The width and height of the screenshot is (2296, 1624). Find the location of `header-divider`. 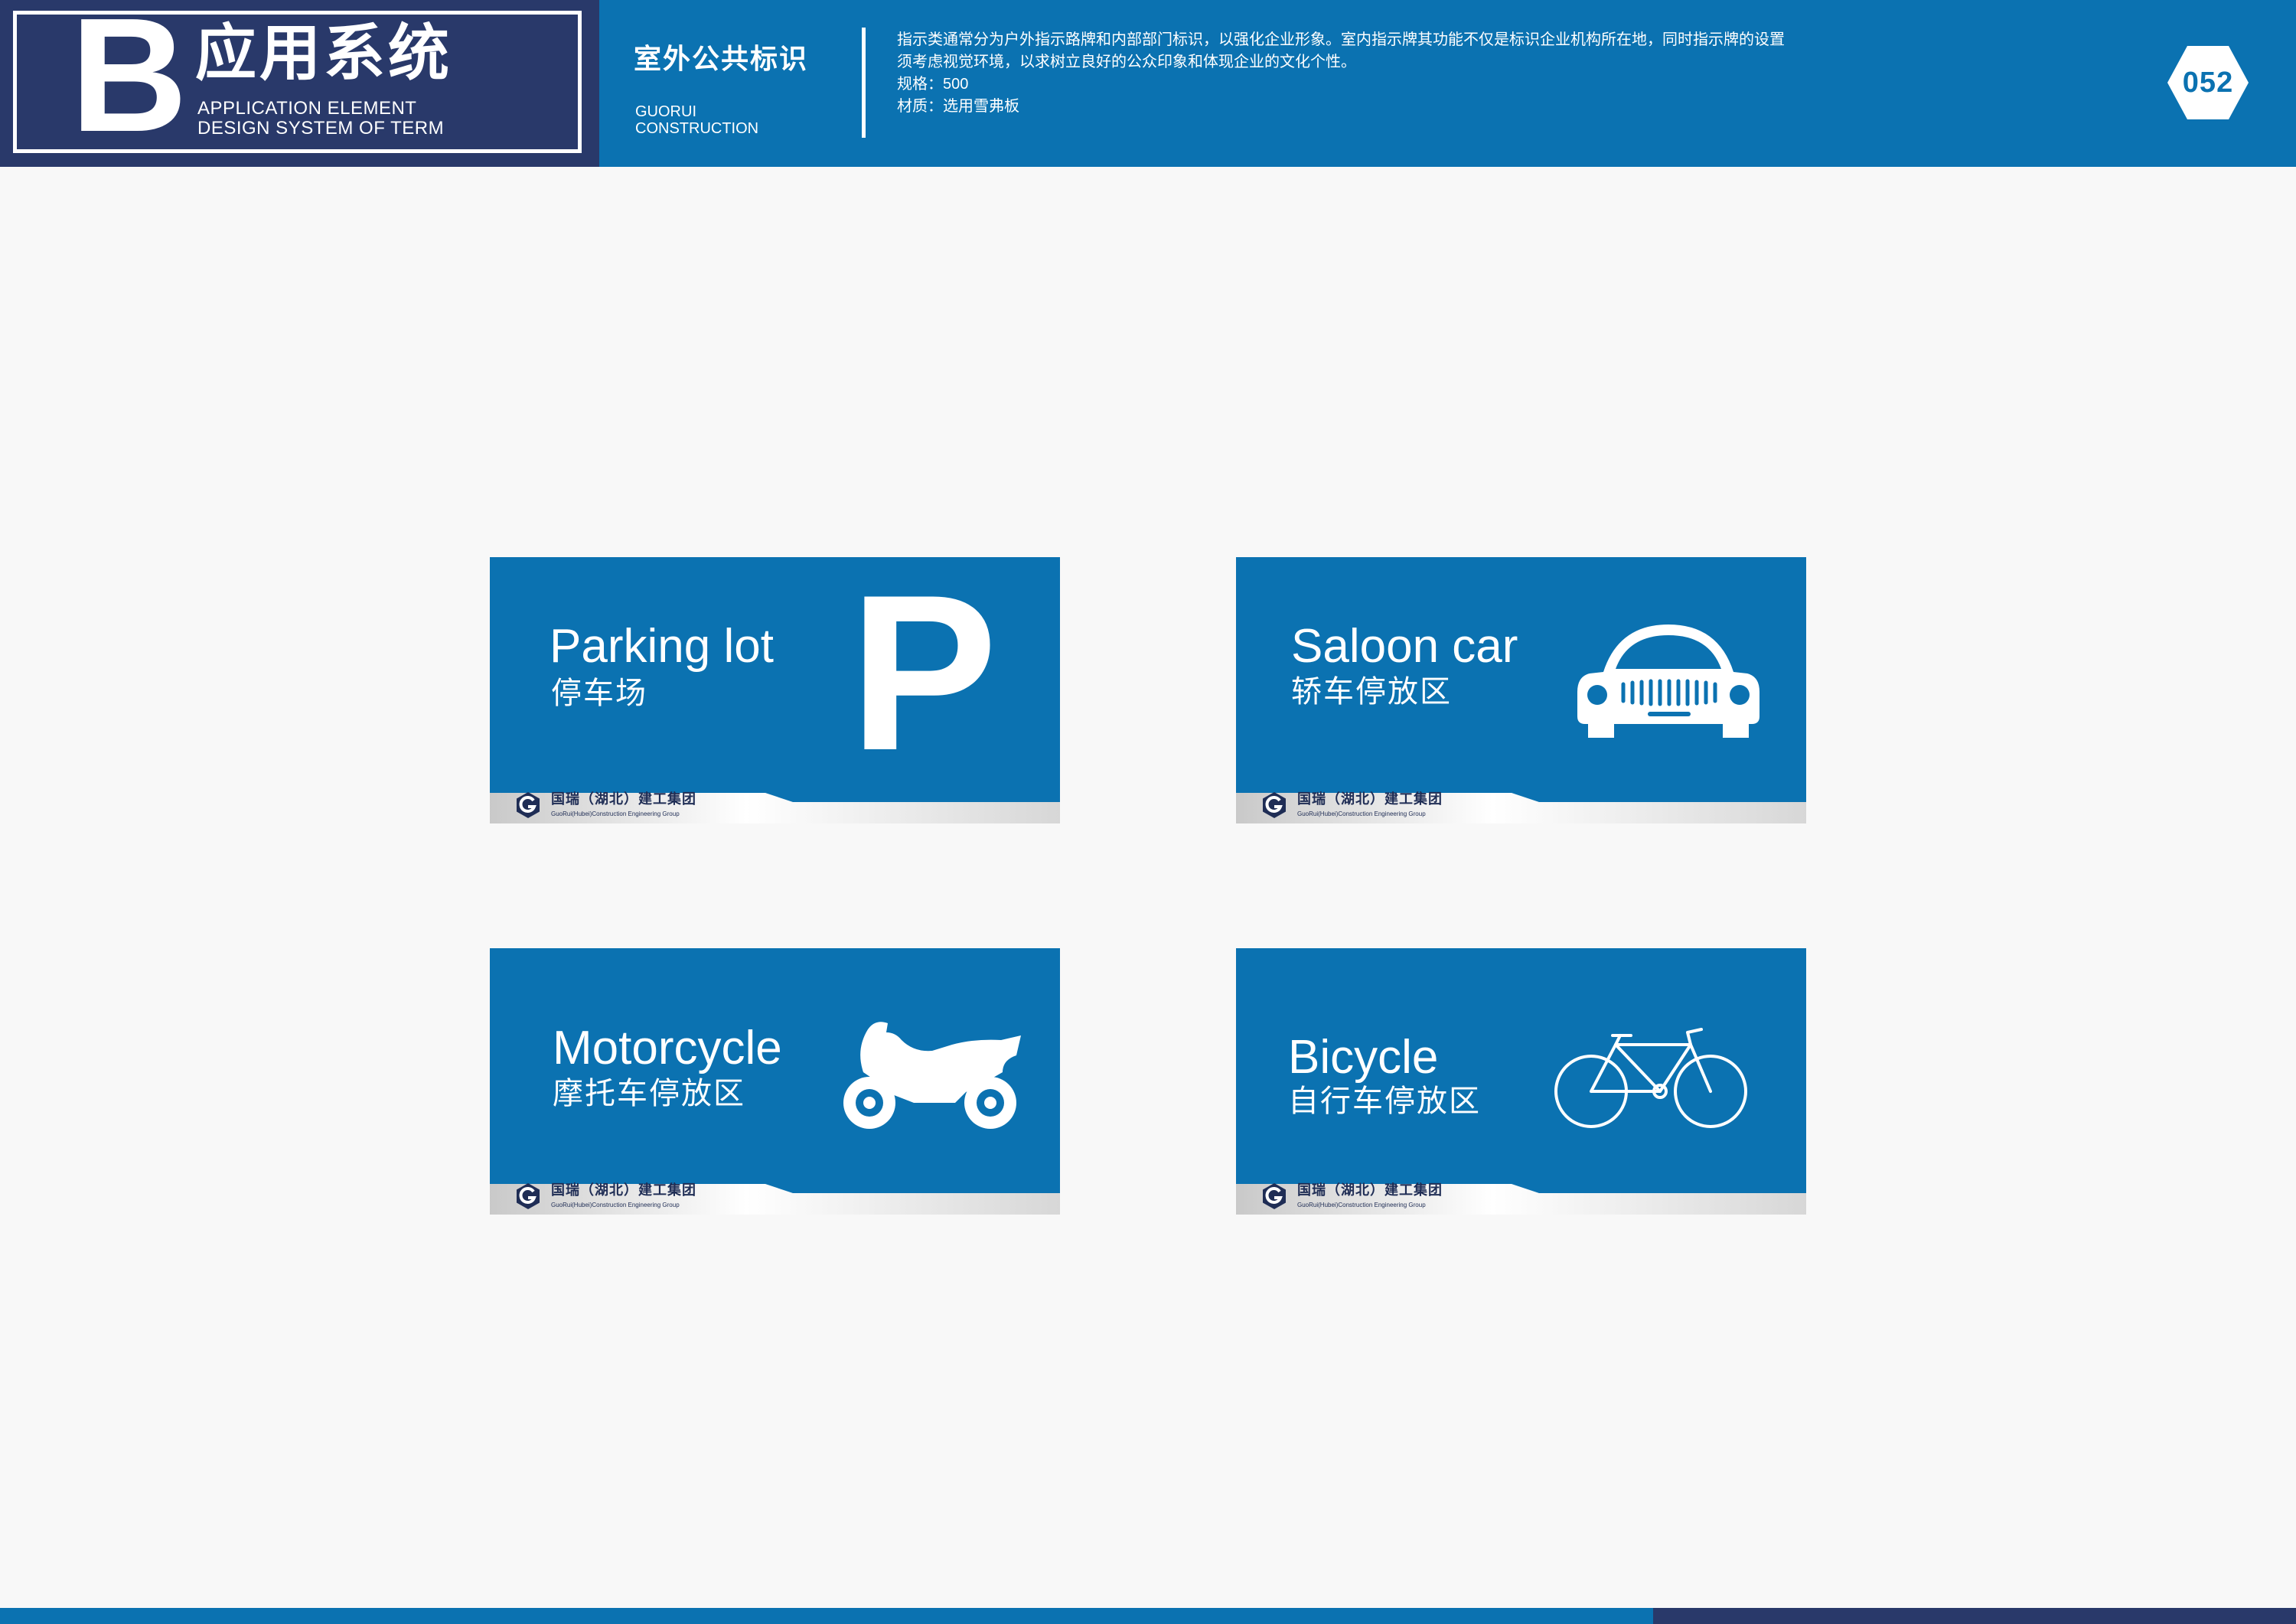

header-divider is located at coordinates (864, 83).